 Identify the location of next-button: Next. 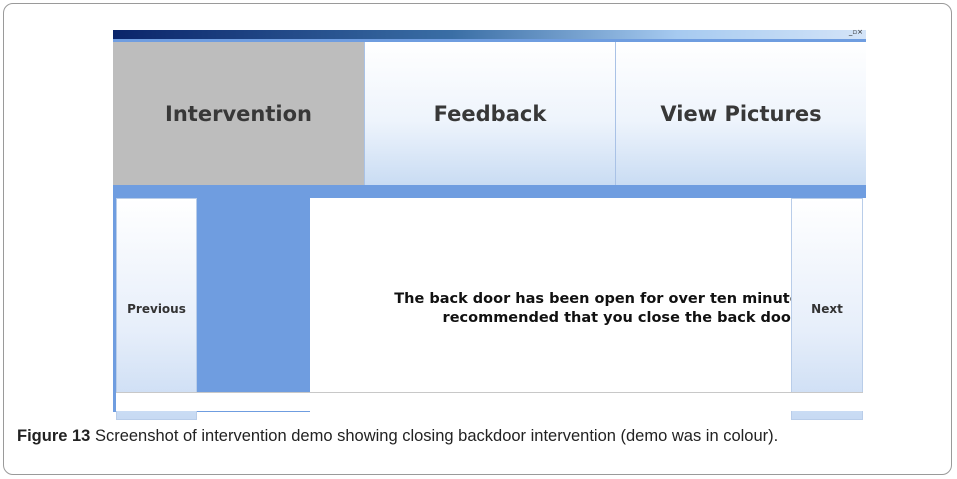
(827, 309).